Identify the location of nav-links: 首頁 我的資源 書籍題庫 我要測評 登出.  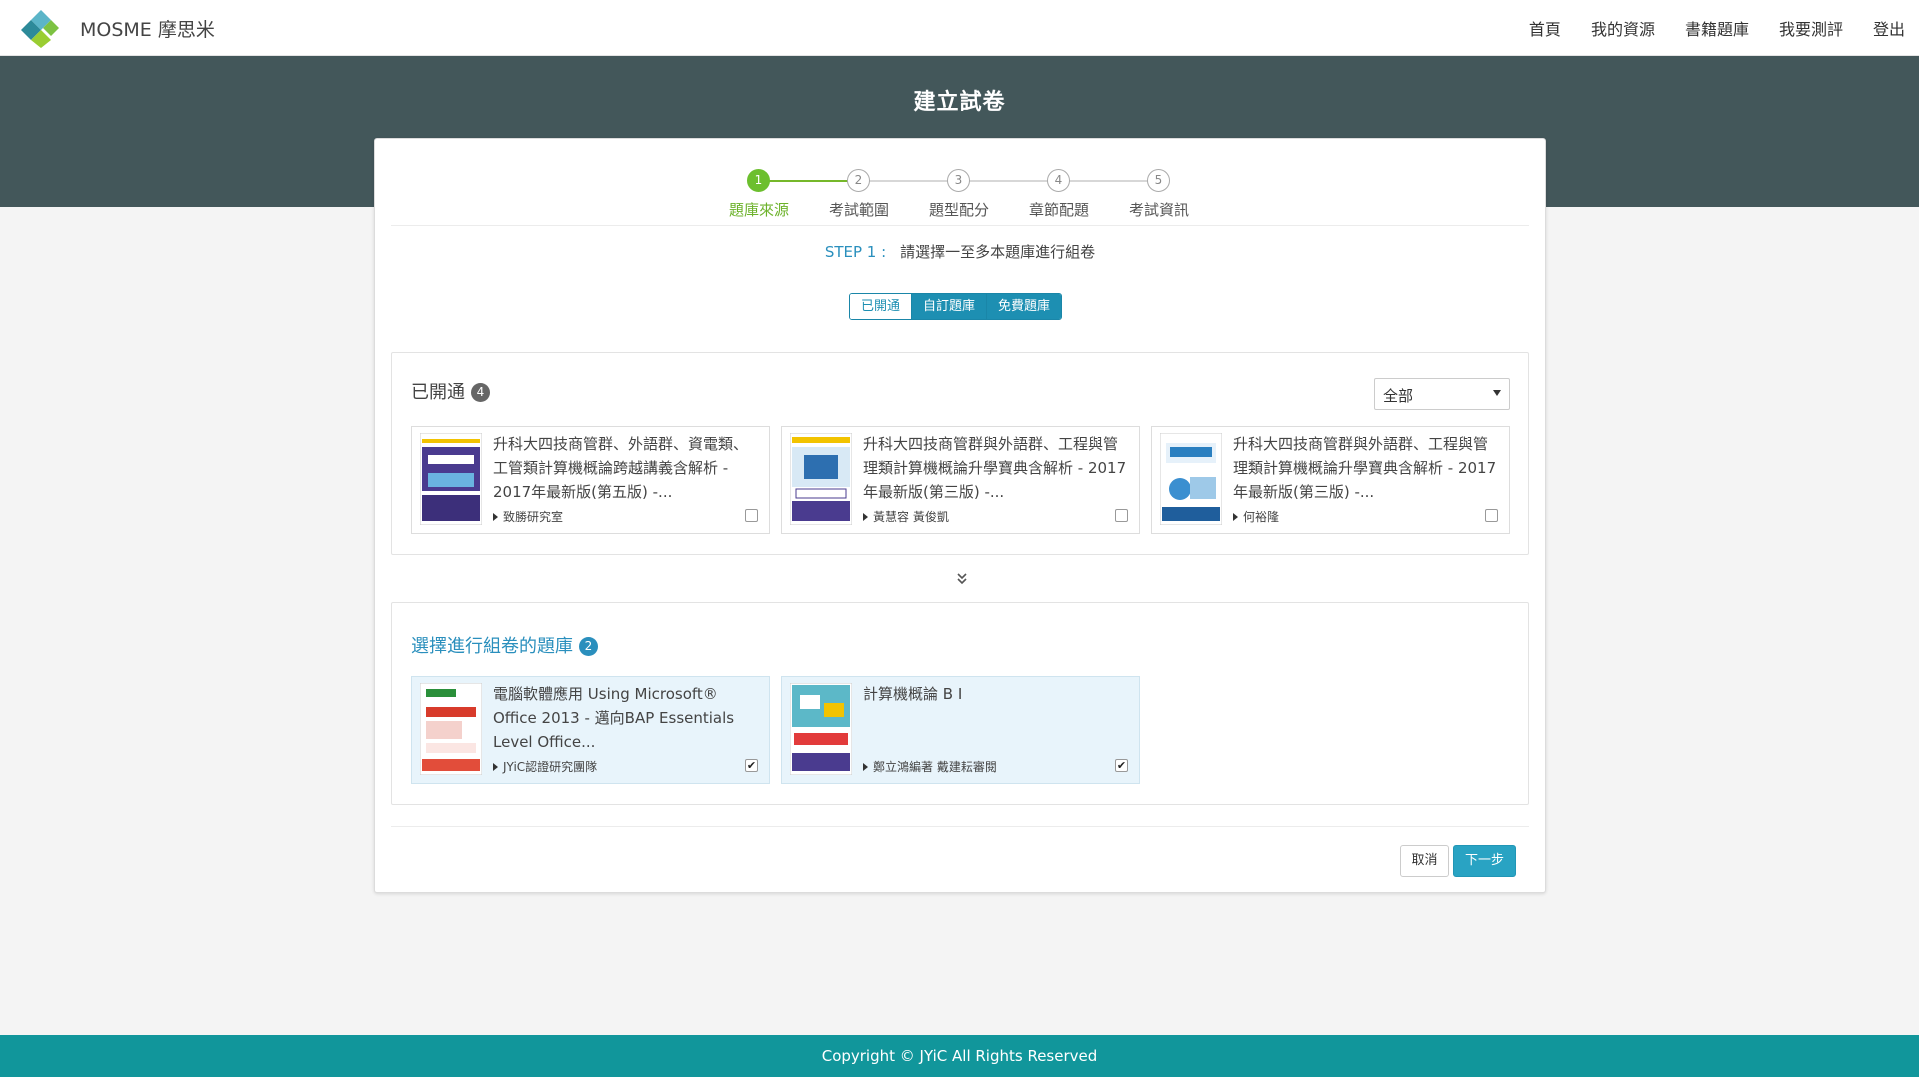
(1717, 28).